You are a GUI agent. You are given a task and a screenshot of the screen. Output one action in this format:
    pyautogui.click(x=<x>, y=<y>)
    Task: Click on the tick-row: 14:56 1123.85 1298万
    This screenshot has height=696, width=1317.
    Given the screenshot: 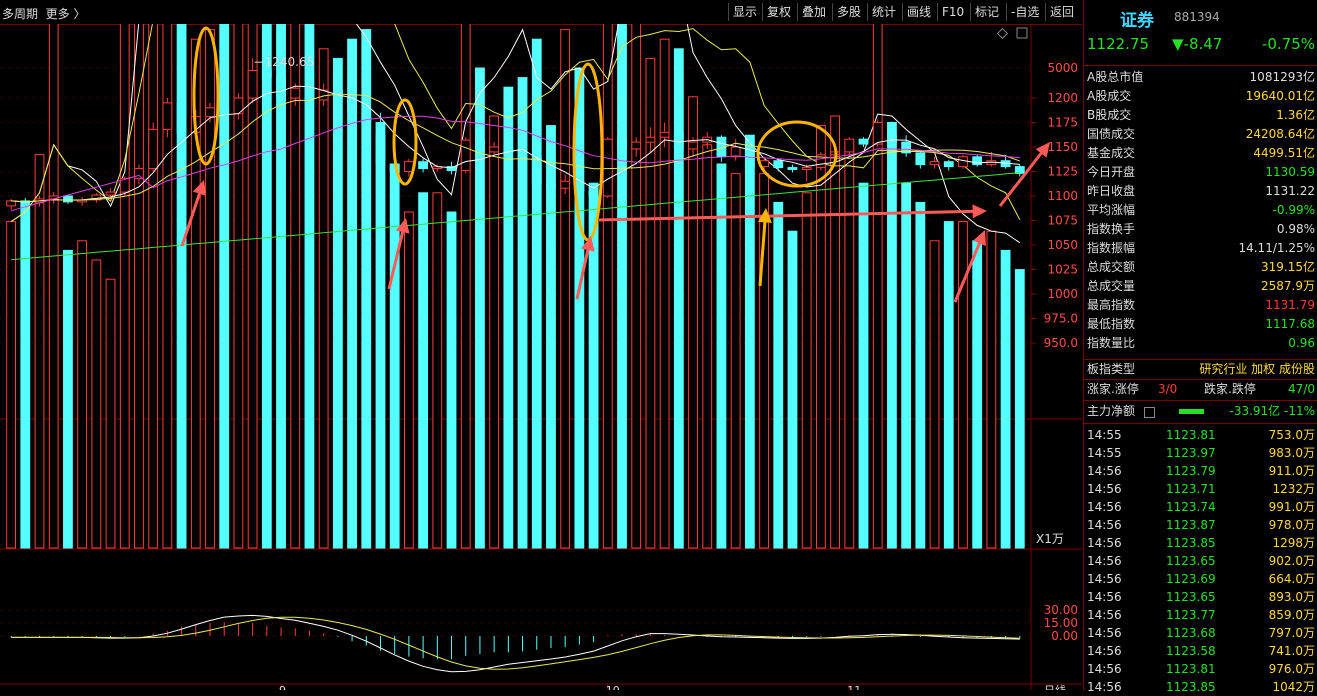 What is the action you would take?
    pyautogui.click(x=1200, y=543)
    